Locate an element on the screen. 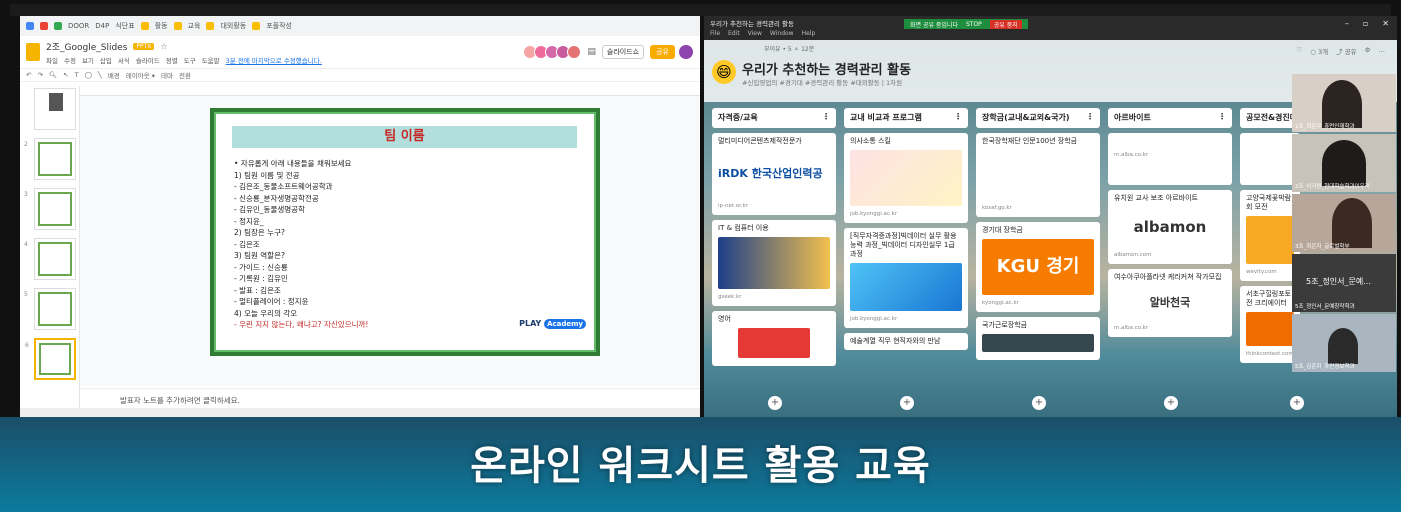 This screenshot has height=512, width=1401. bookmark-menu: 식단표 is located at coordinates (124, 26).